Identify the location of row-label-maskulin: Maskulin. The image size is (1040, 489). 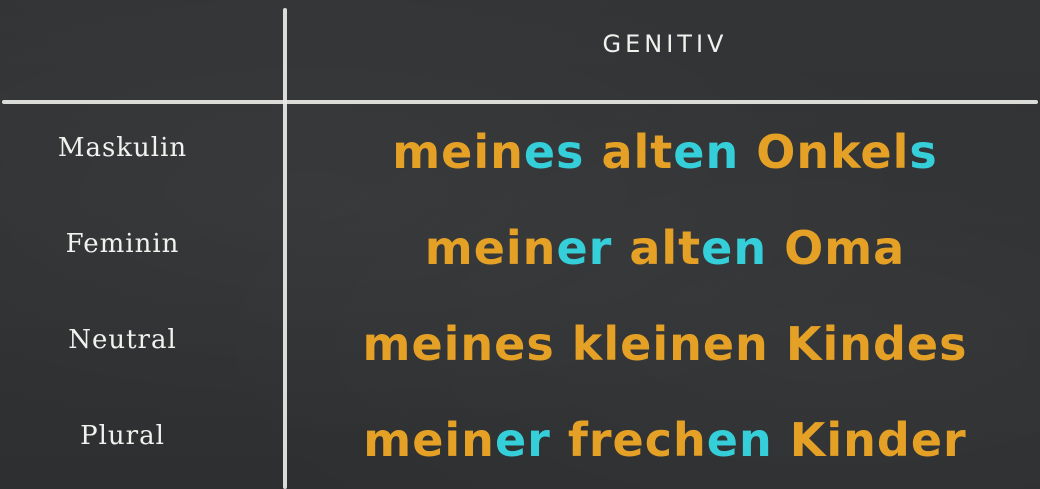
(122, 148).